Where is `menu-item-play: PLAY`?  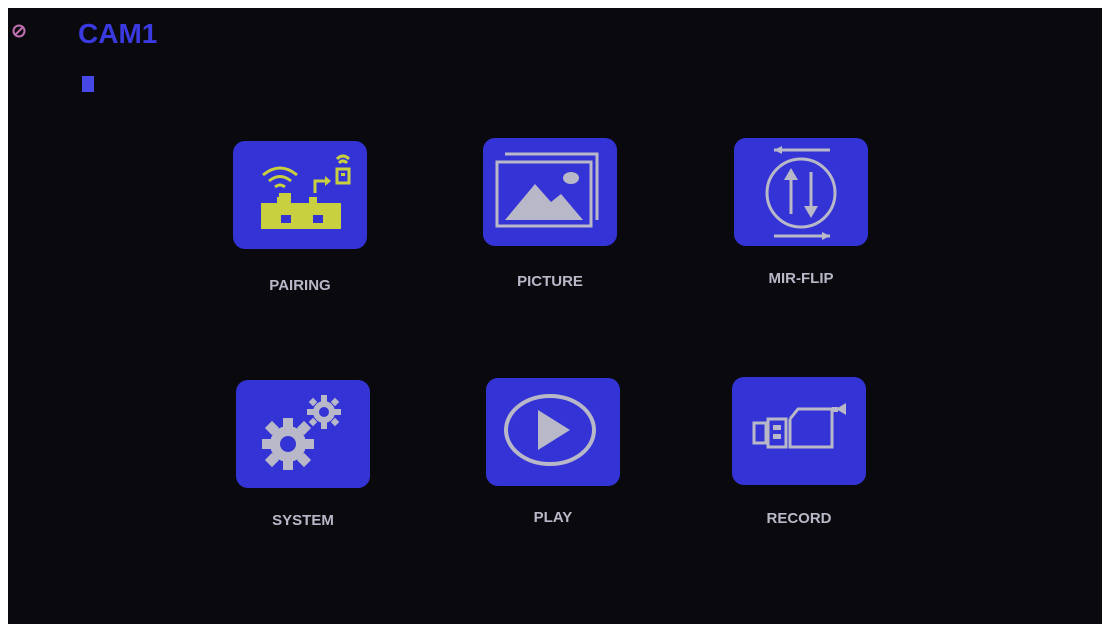
menu-item-play: PLAY is located at coordinates (561, 458).